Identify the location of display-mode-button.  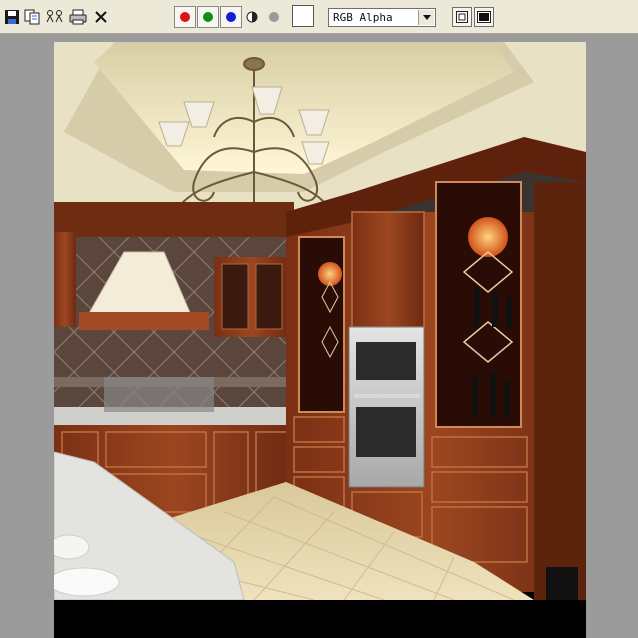
(462, 17).